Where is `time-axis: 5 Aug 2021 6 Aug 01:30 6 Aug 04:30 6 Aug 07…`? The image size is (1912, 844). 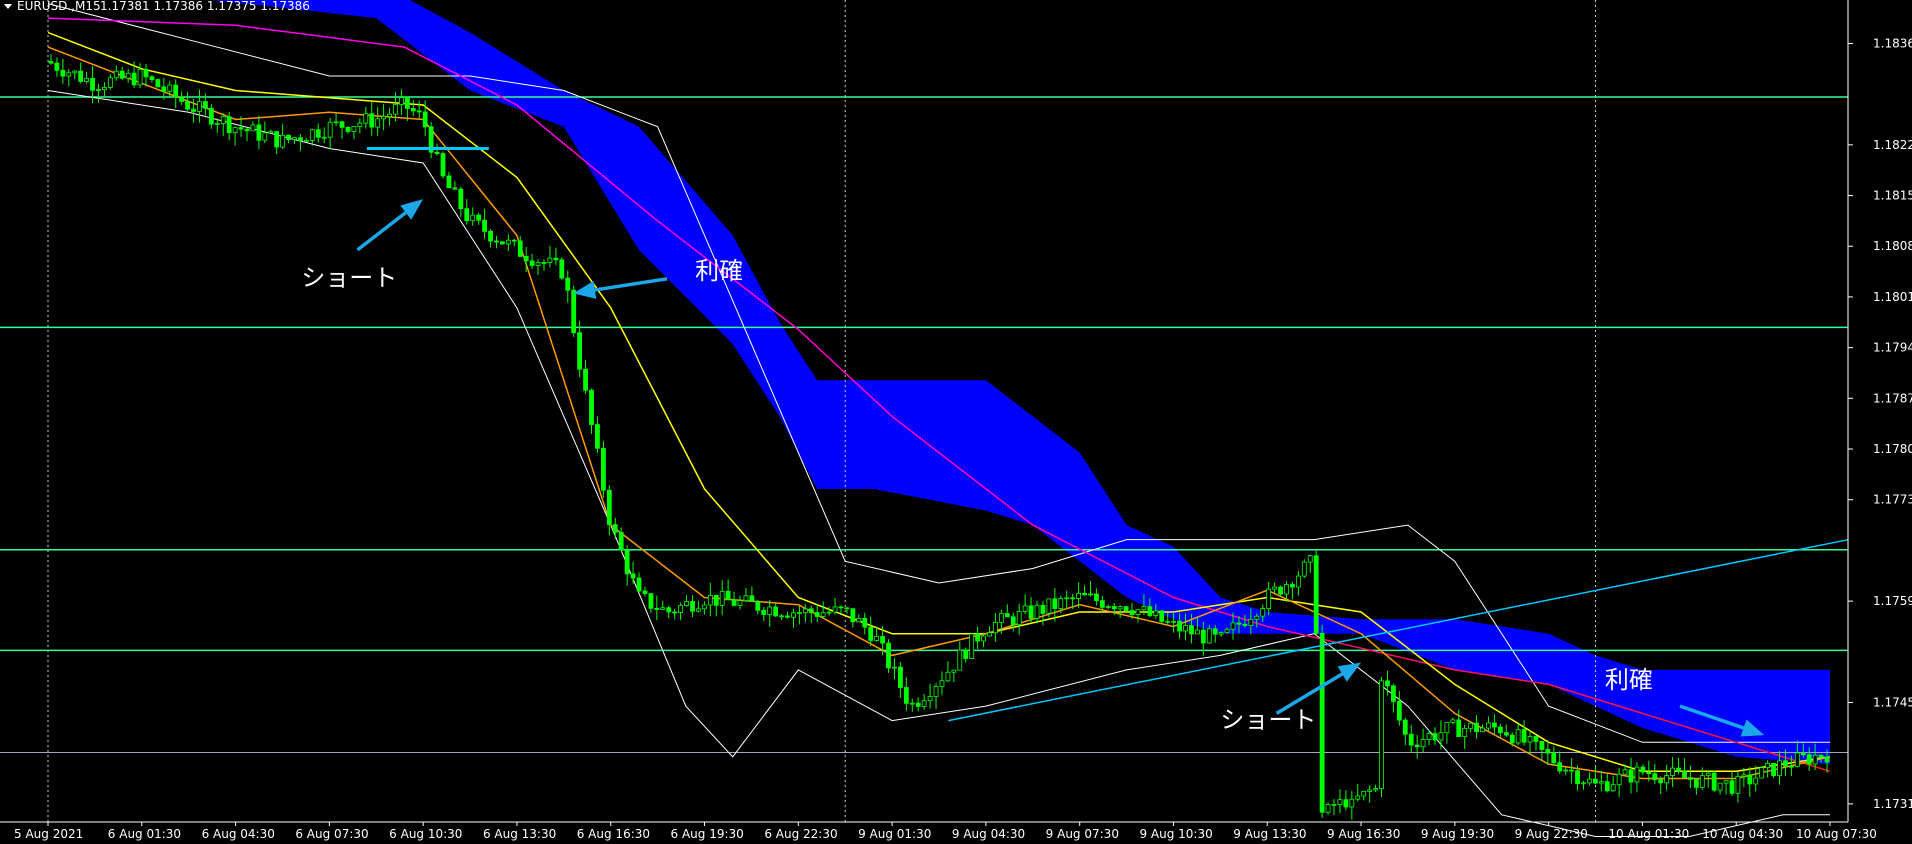 time-axis: 5 Aug 2021 6 Aug 01:30 6 Aug 04:30 6 Aug 07… is located at coordinates (938, 831).